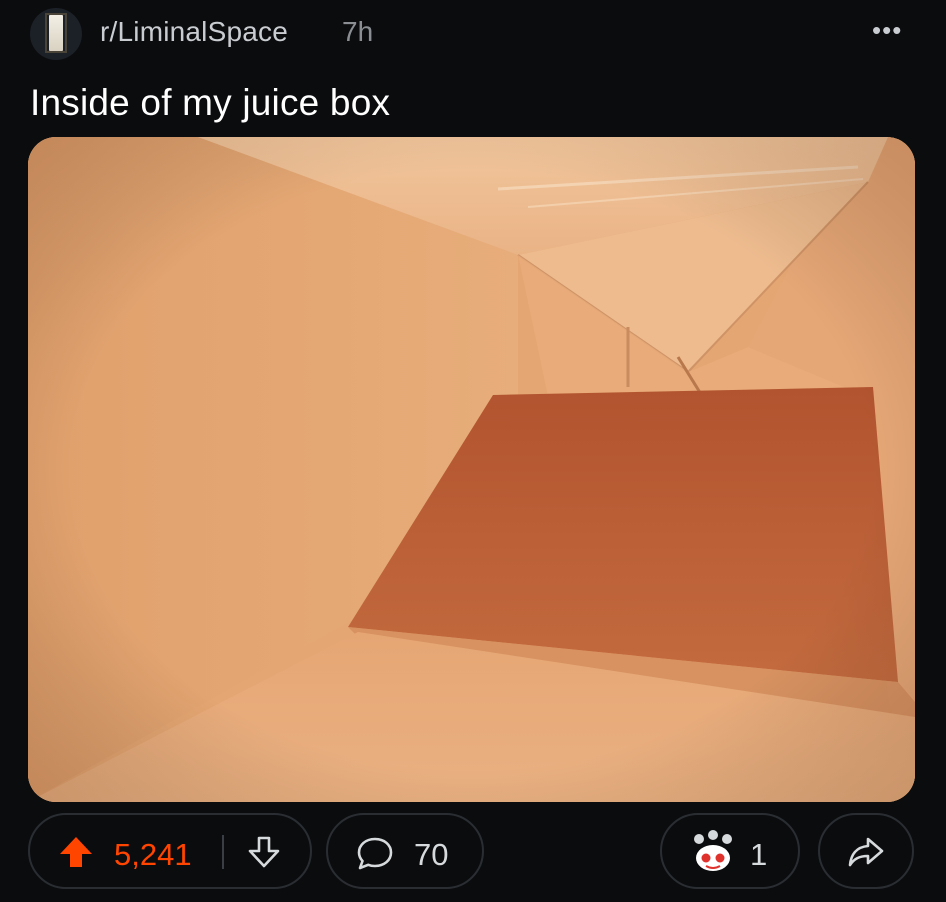 Image resolution: width=946 pixels, height=902 pixels. Describe the element at coordinates (713, 850) in the screenshot. I see `award-icon` at that location.